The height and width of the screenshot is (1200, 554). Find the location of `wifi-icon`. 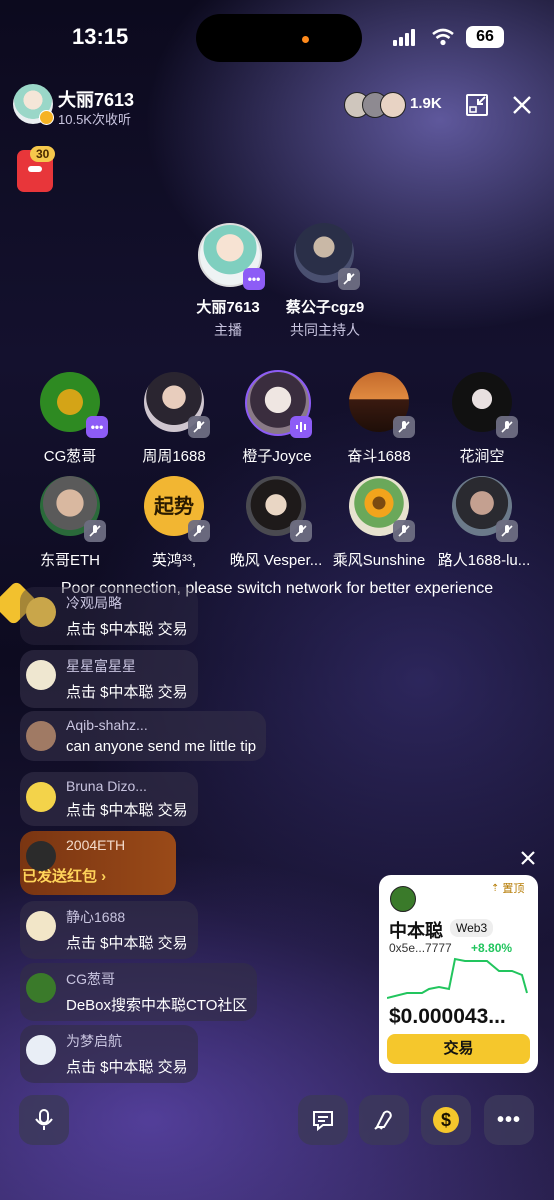

wifi-icon is located at coordinates (443, 37).